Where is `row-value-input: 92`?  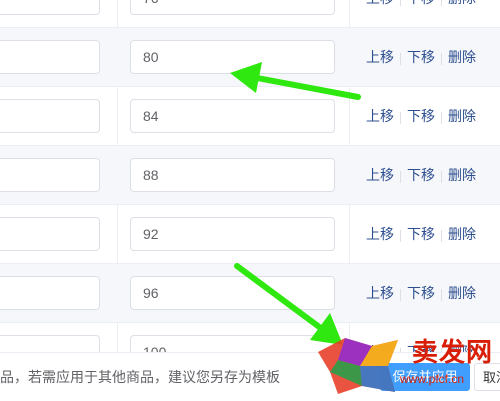
row-value-input: 92 is located at coordinates (232, 234).